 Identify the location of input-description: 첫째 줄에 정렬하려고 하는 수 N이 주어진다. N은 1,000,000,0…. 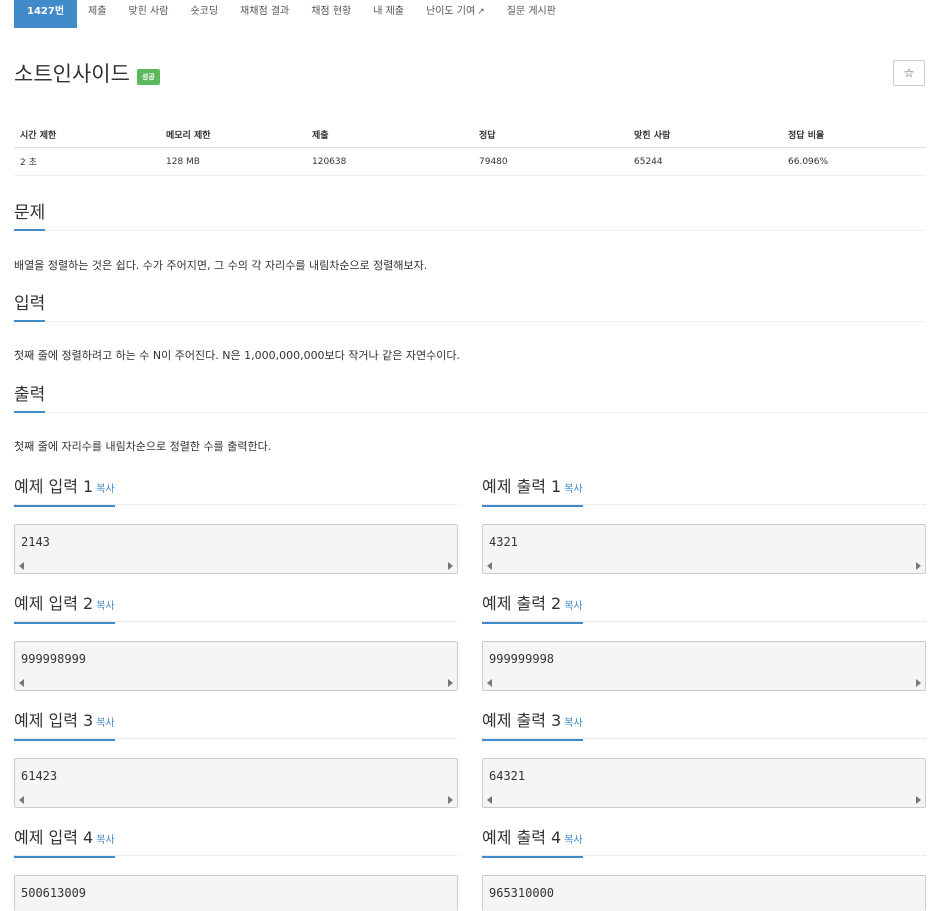
(237, 355).